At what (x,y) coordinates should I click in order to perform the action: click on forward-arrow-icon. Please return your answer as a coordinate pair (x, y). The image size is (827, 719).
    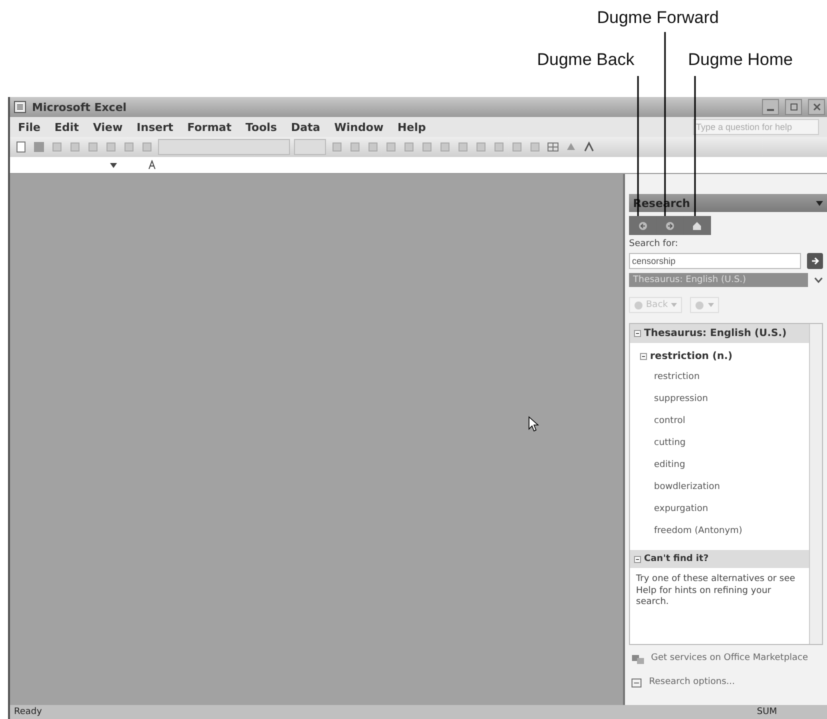
    Looking at the image, I should click on (670, 225).